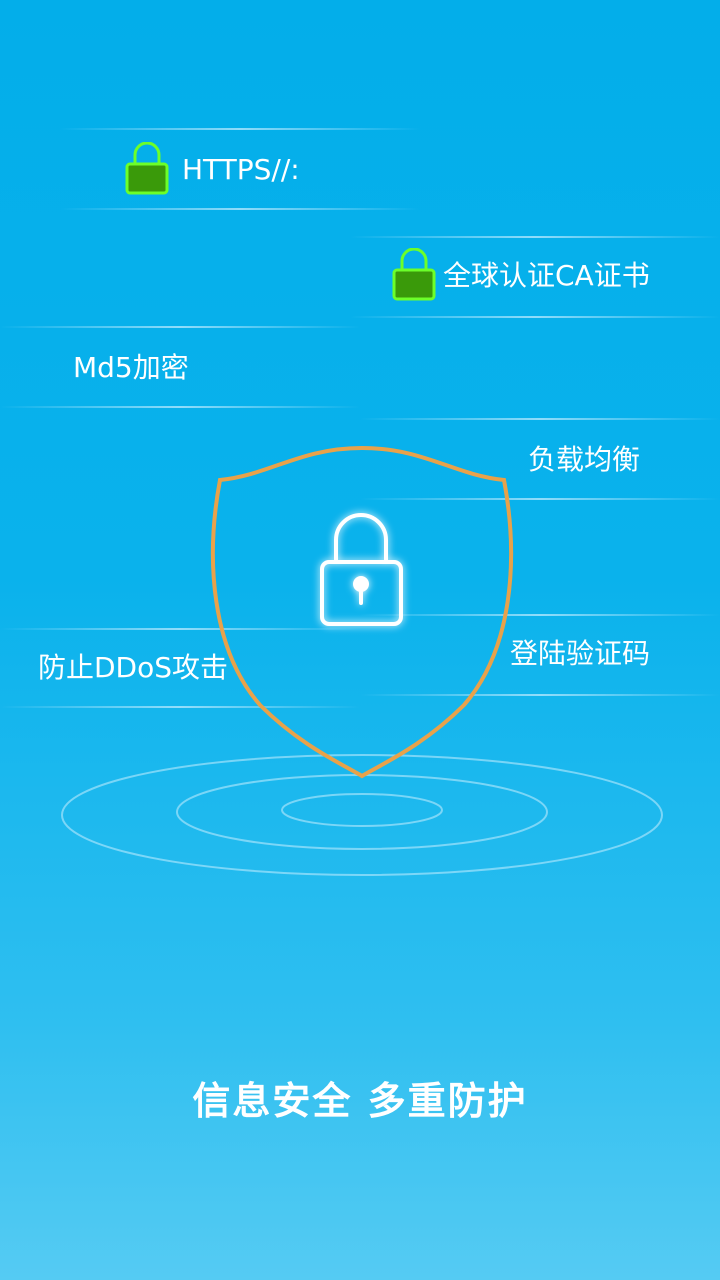  What do you see at coordinates (580, 653) in the screenshot?
I see `feature-login-captcha: 登陆验证码` at bounding box center [580, 653].